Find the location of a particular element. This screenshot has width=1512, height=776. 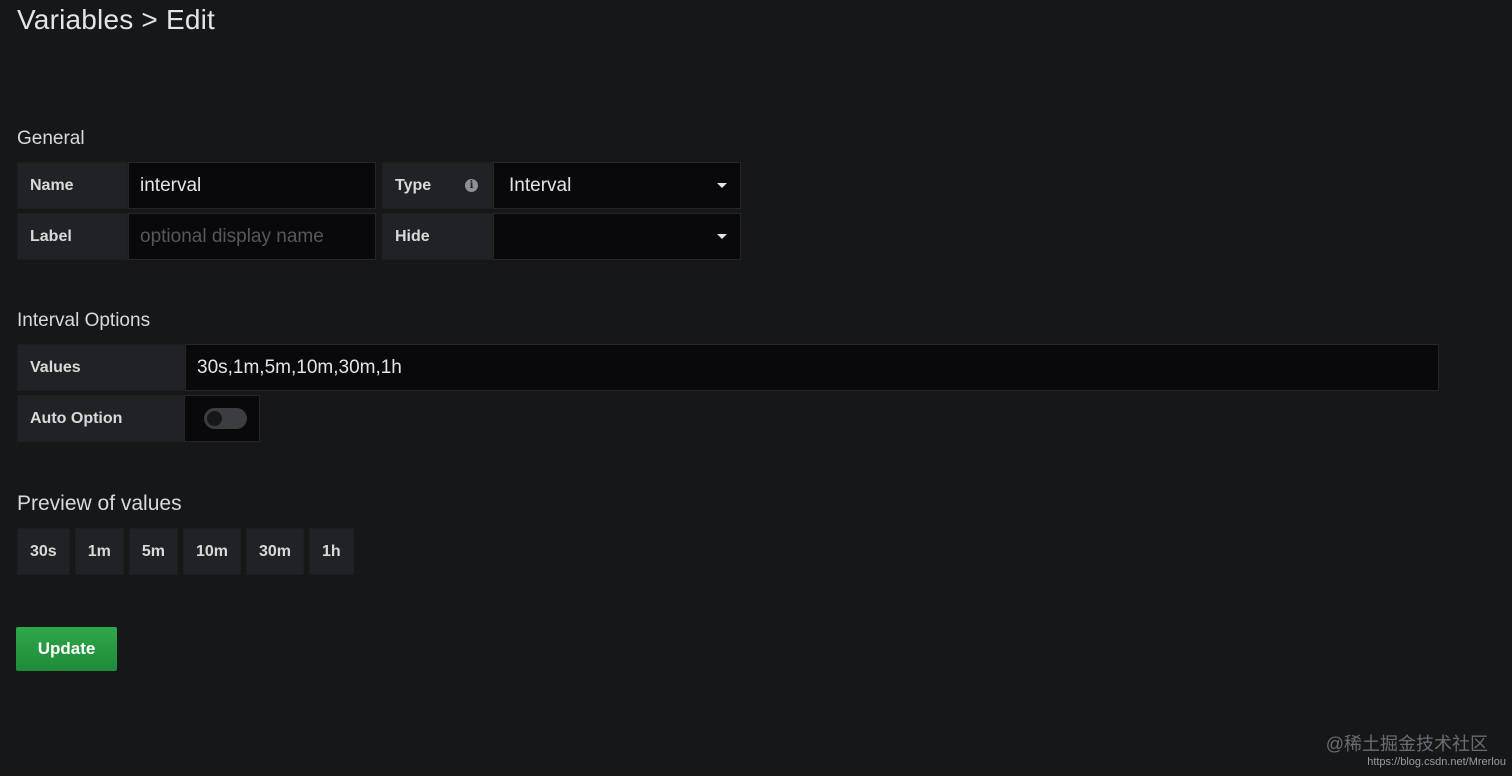

preview-values: 30s 1m 5m 10m 30m 1h is located at coordinates (185, 551).